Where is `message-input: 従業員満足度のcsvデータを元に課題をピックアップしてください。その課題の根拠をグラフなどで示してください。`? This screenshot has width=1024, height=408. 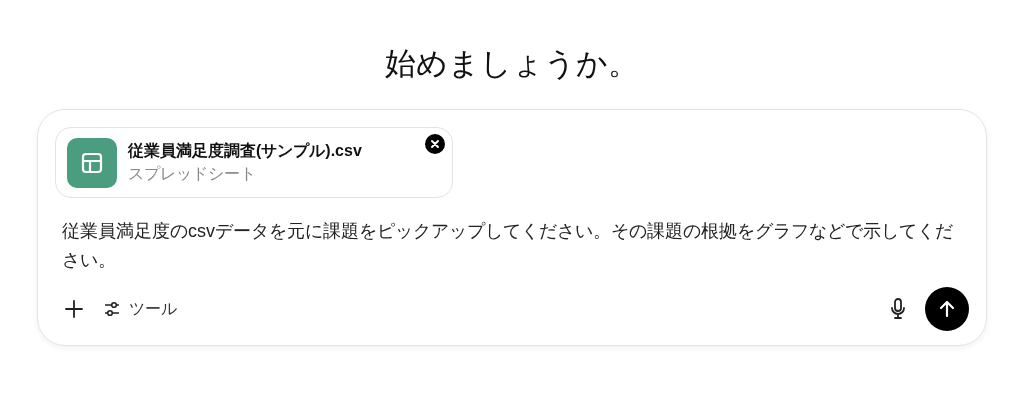
message-input: 従業員満足度のcsvデータを元に課題をピックアップしてください。その課題の根拠をグラフなどで示してください。 is located at coordinates (511, 246).